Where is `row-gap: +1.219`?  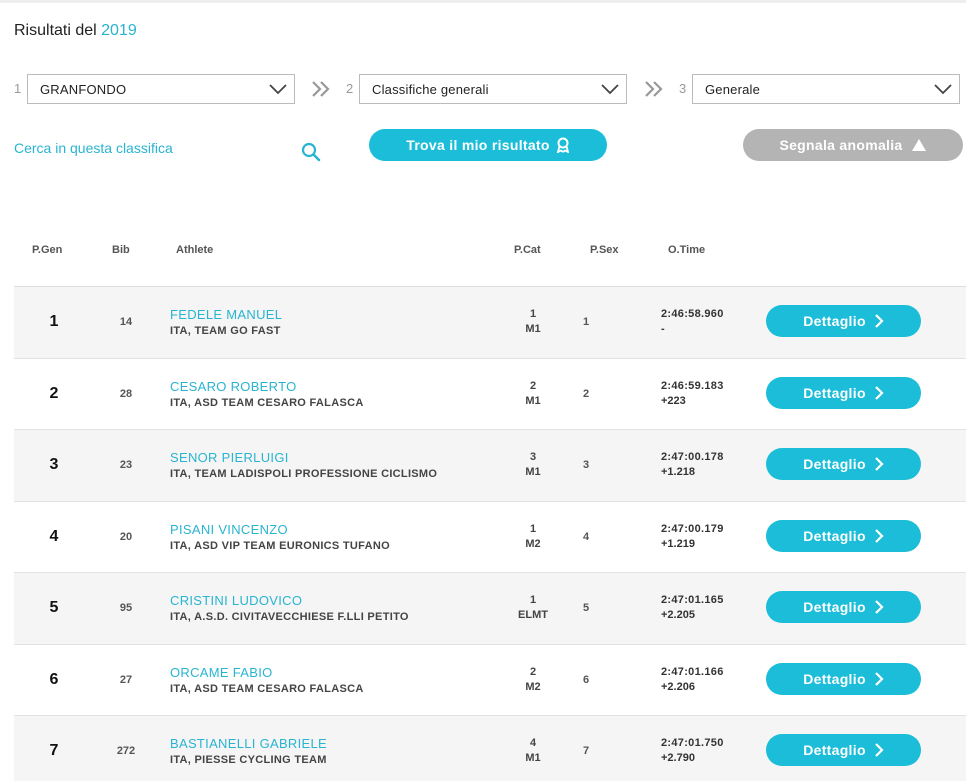
row-gap: +1.219 is located at coordinates (678, 543).